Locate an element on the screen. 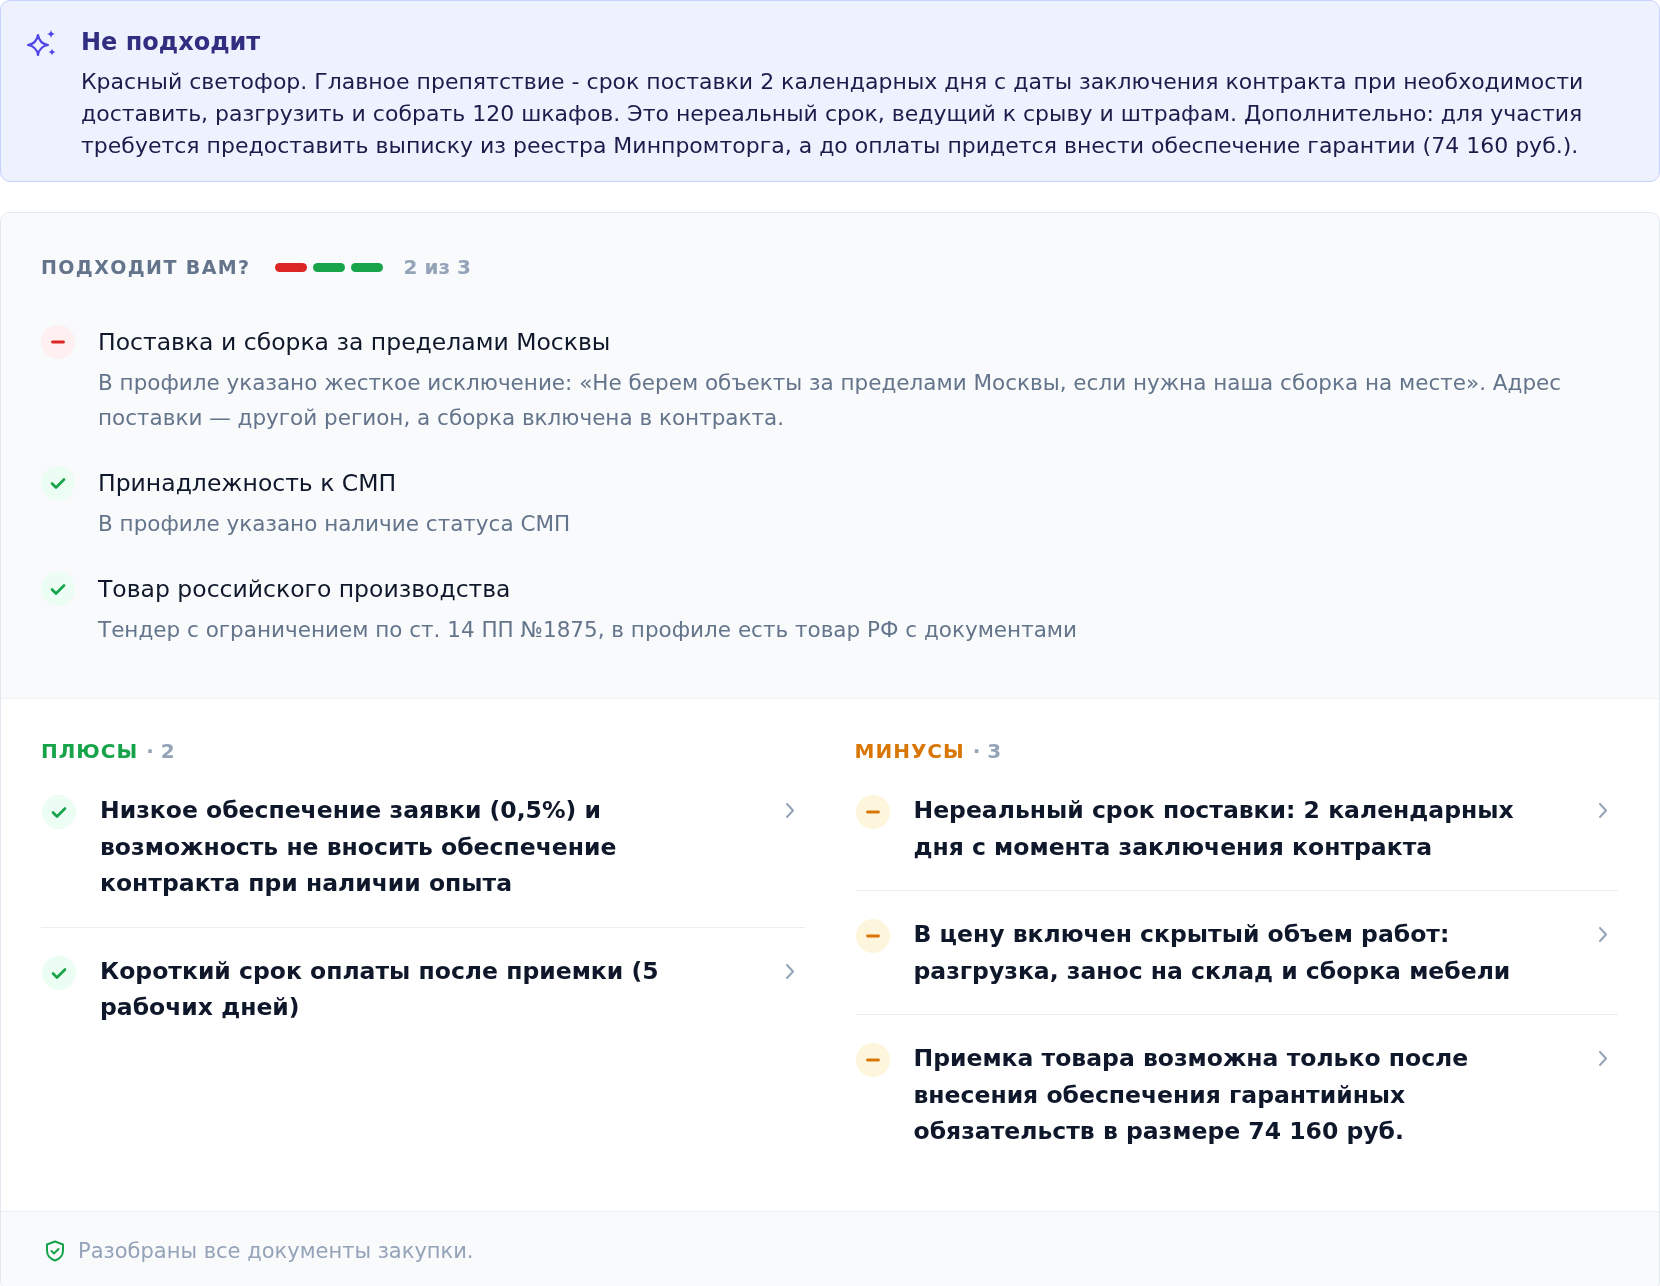  criterion-description: В профиле указано жесткое исключение: «Не берем объекты за пределами Москвы, если нужна наша сборка на месте». Адрес поставки — другой регион, а сборка включена в контракта. is located at coordinates (830, 400).